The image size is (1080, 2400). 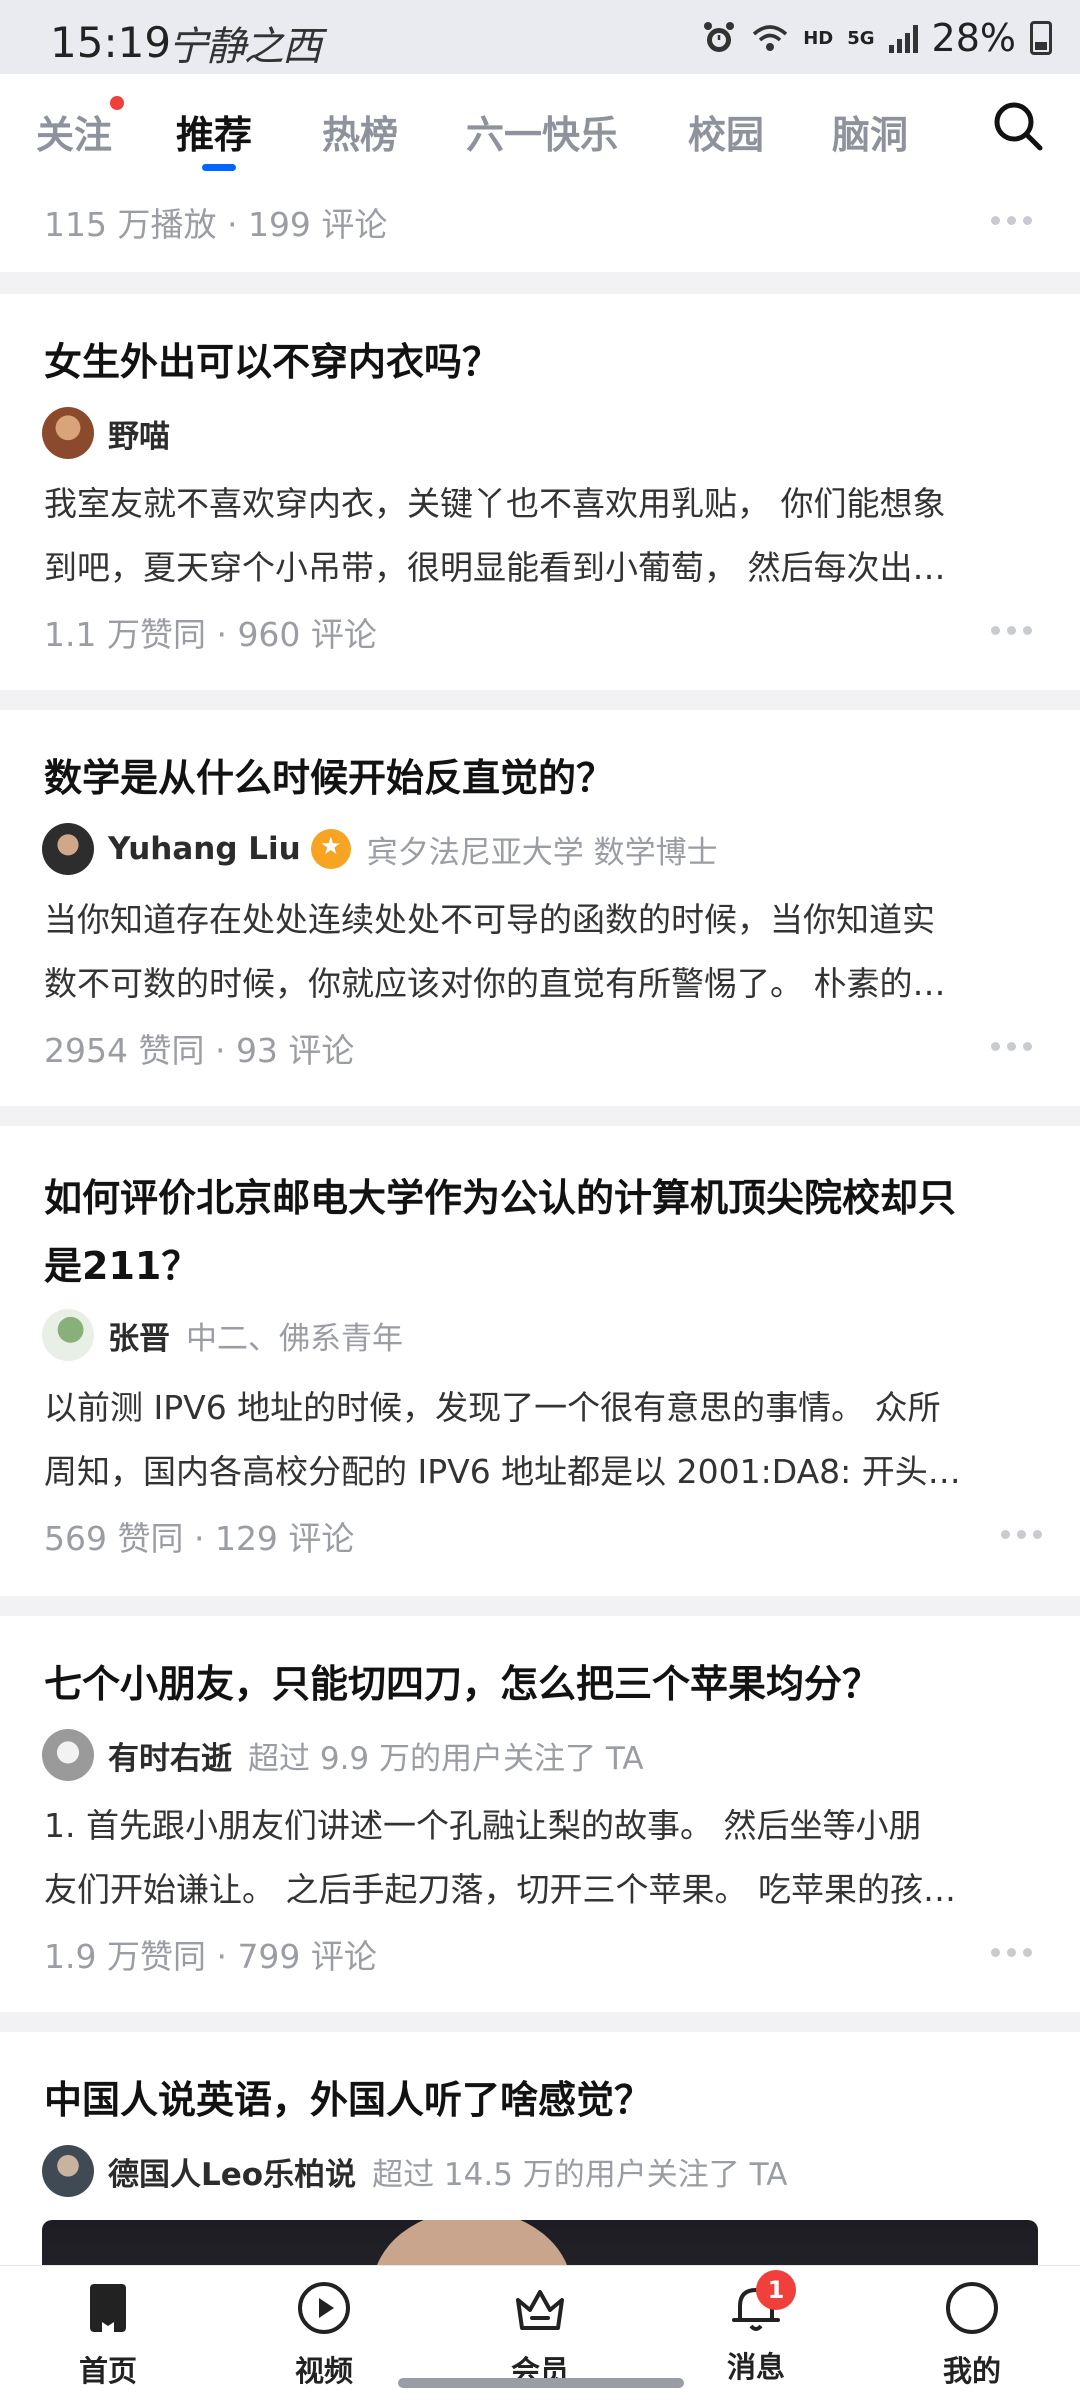 I want to click on nav-label: 我的, so click(x=971, y=2371).